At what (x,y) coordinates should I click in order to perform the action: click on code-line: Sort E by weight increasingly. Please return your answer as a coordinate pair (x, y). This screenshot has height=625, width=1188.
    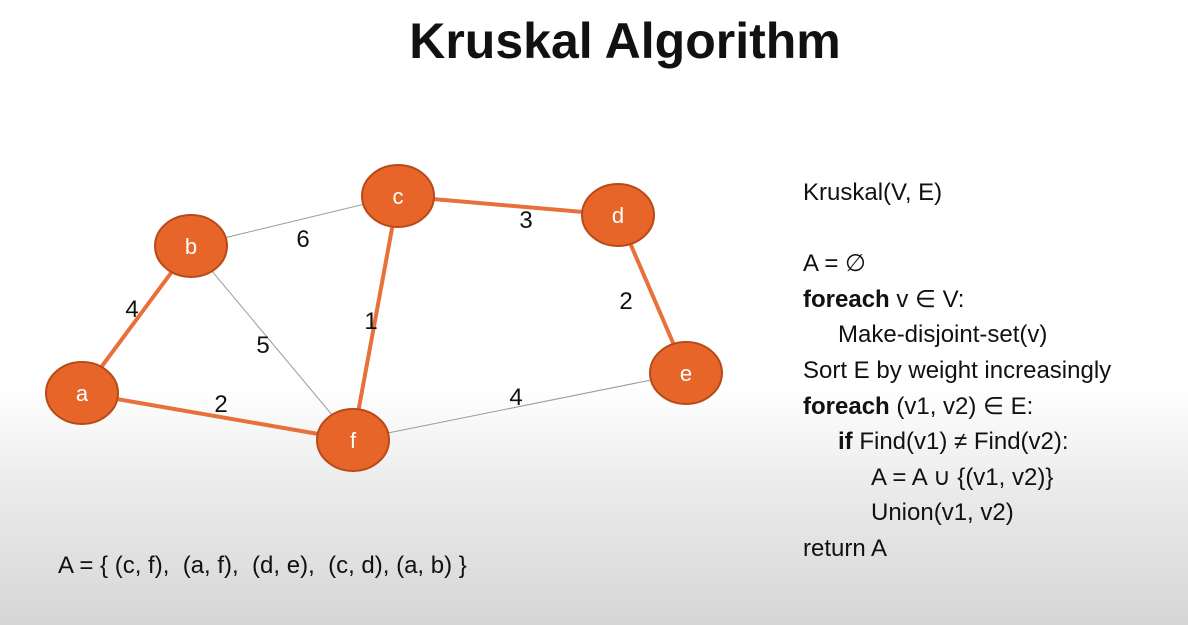
    Looking at the image, I should click on (957, 370).